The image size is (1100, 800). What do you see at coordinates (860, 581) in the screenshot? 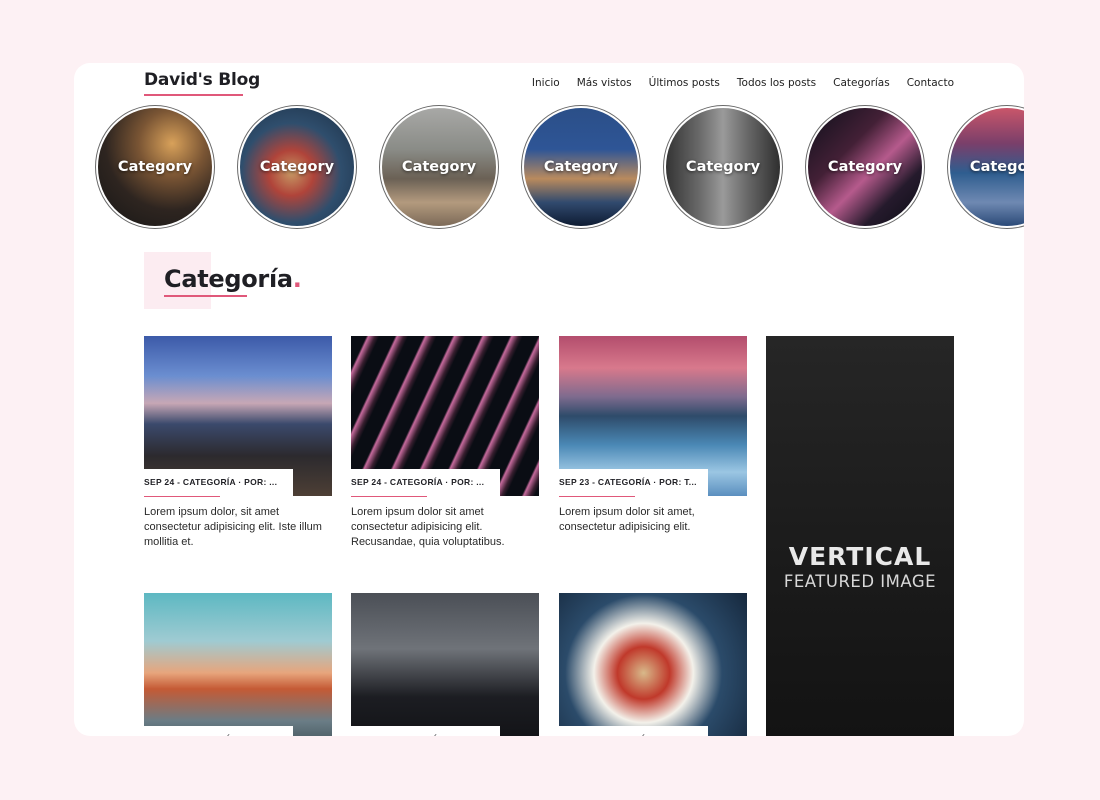
I see `featured-subtitle: FEATURED IMAGE` at bounding box center [860, 581].